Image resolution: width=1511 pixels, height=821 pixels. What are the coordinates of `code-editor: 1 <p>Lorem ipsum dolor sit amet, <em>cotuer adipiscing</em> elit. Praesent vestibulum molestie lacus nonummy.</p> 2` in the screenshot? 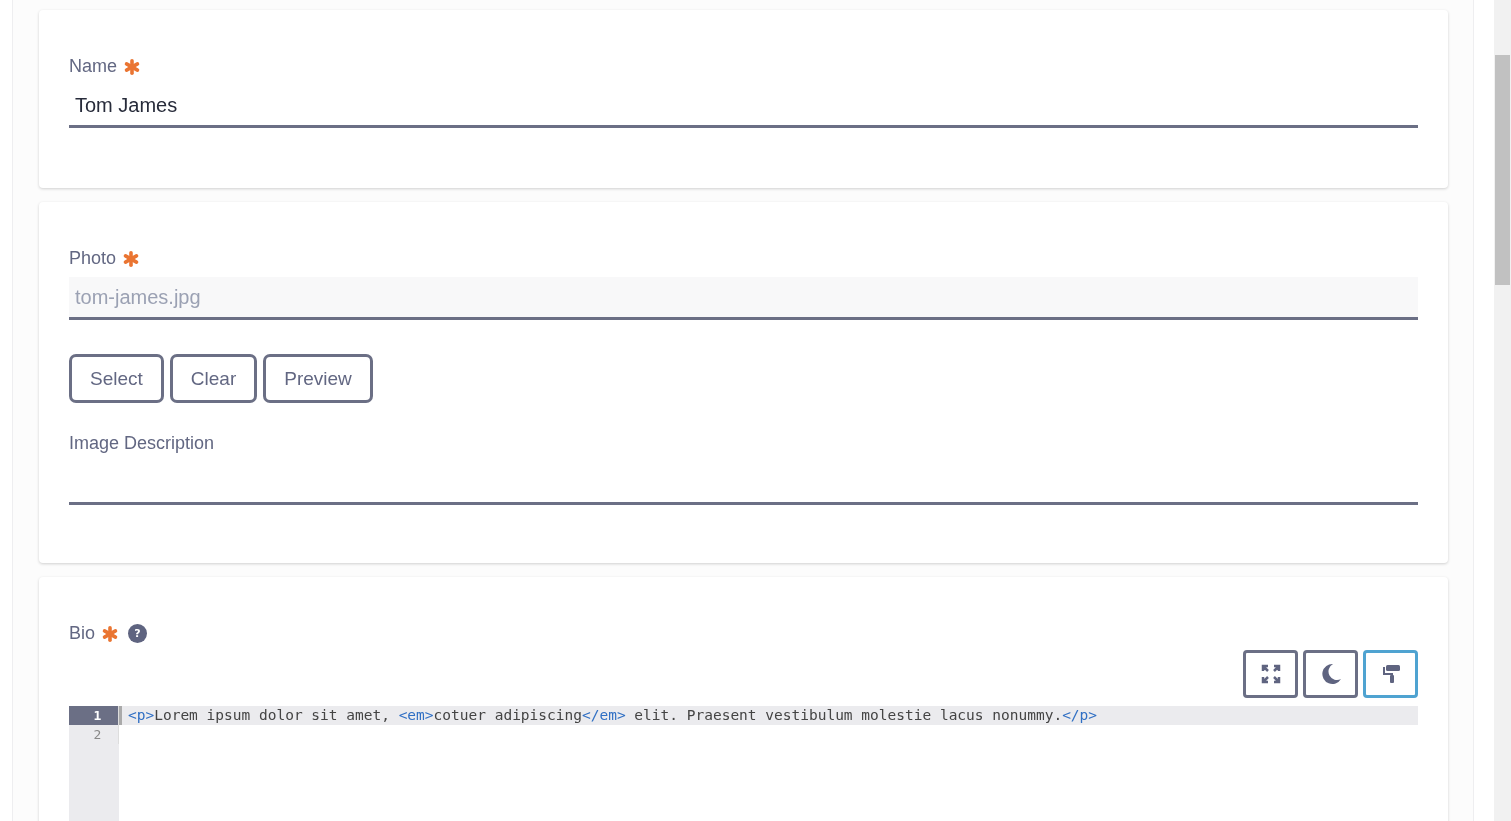 It's located at (743, 763).